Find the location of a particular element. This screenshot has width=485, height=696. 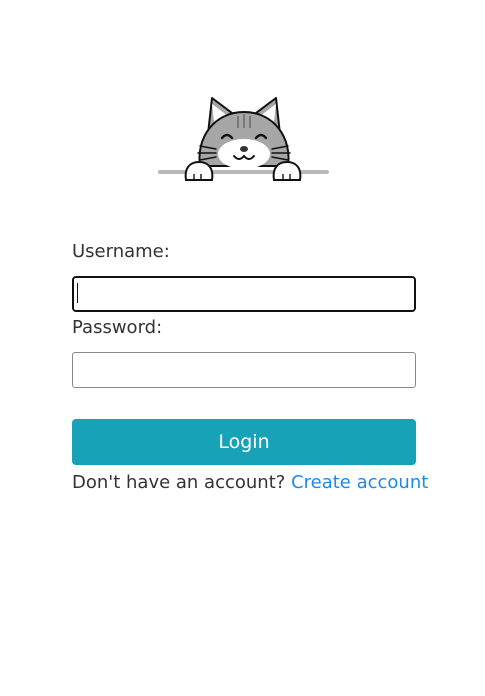

text-caret is located at coordinates (77, 293).